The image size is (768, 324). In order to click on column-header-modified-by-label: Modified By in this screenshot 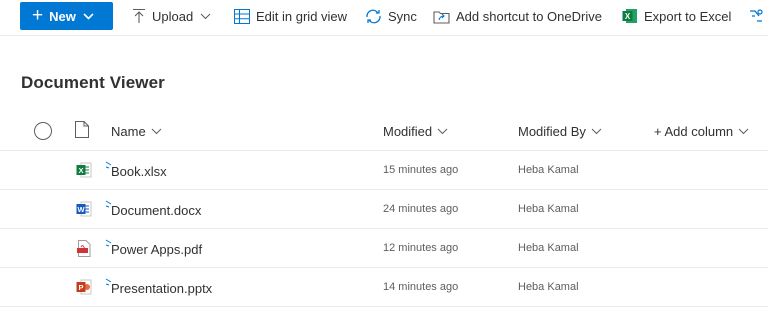, I will do `click(552, 131)`.